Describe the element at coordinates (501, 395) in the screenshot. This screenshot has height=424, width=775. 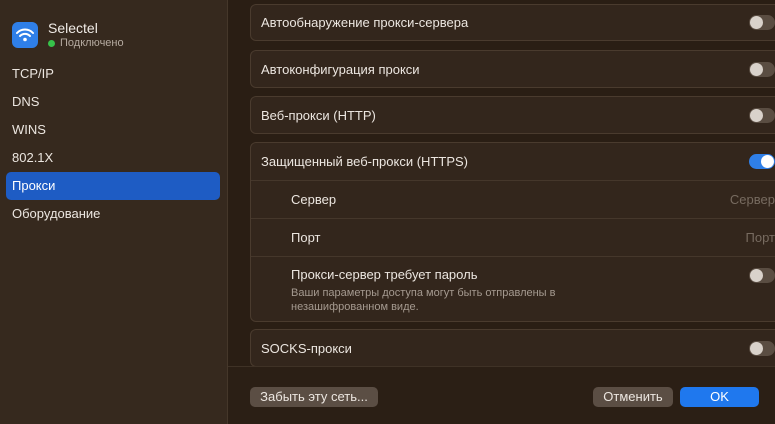
I see `footer-bar: Забыть эту сеть... Отменить OK` at that location.